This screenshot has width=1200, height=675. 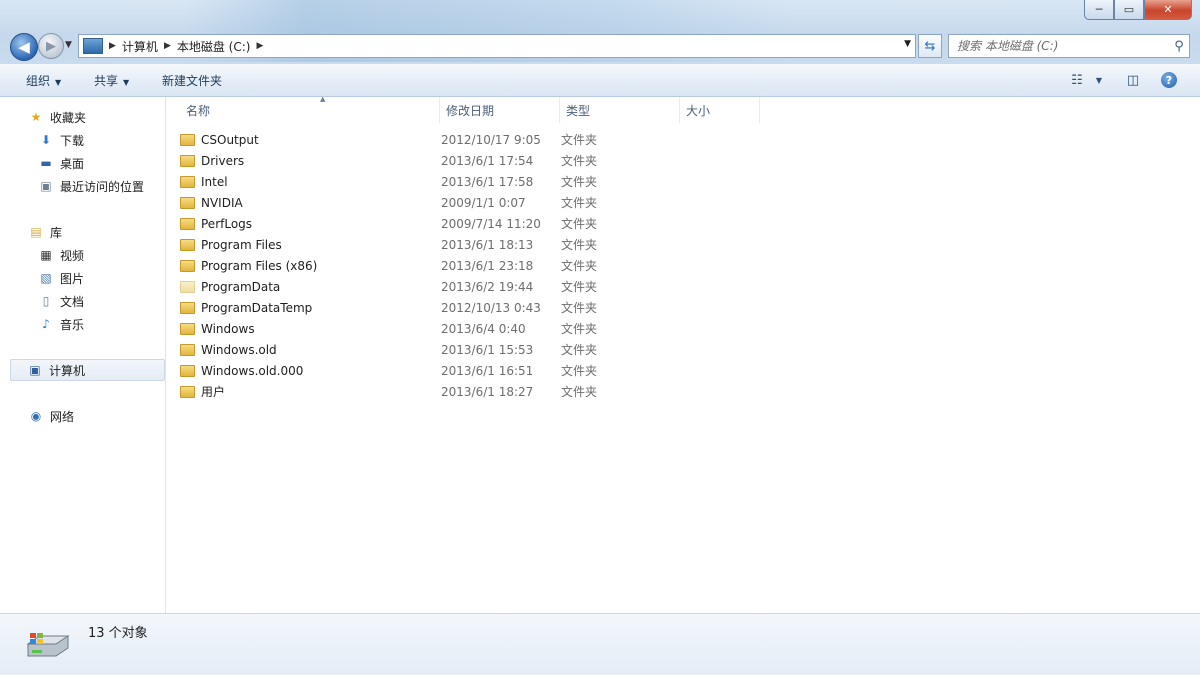 What do you see at coordinates (192, 80) in the screenshot?
I see `new-folder-button: 新建文件夹` at bounding box center [192, 80].